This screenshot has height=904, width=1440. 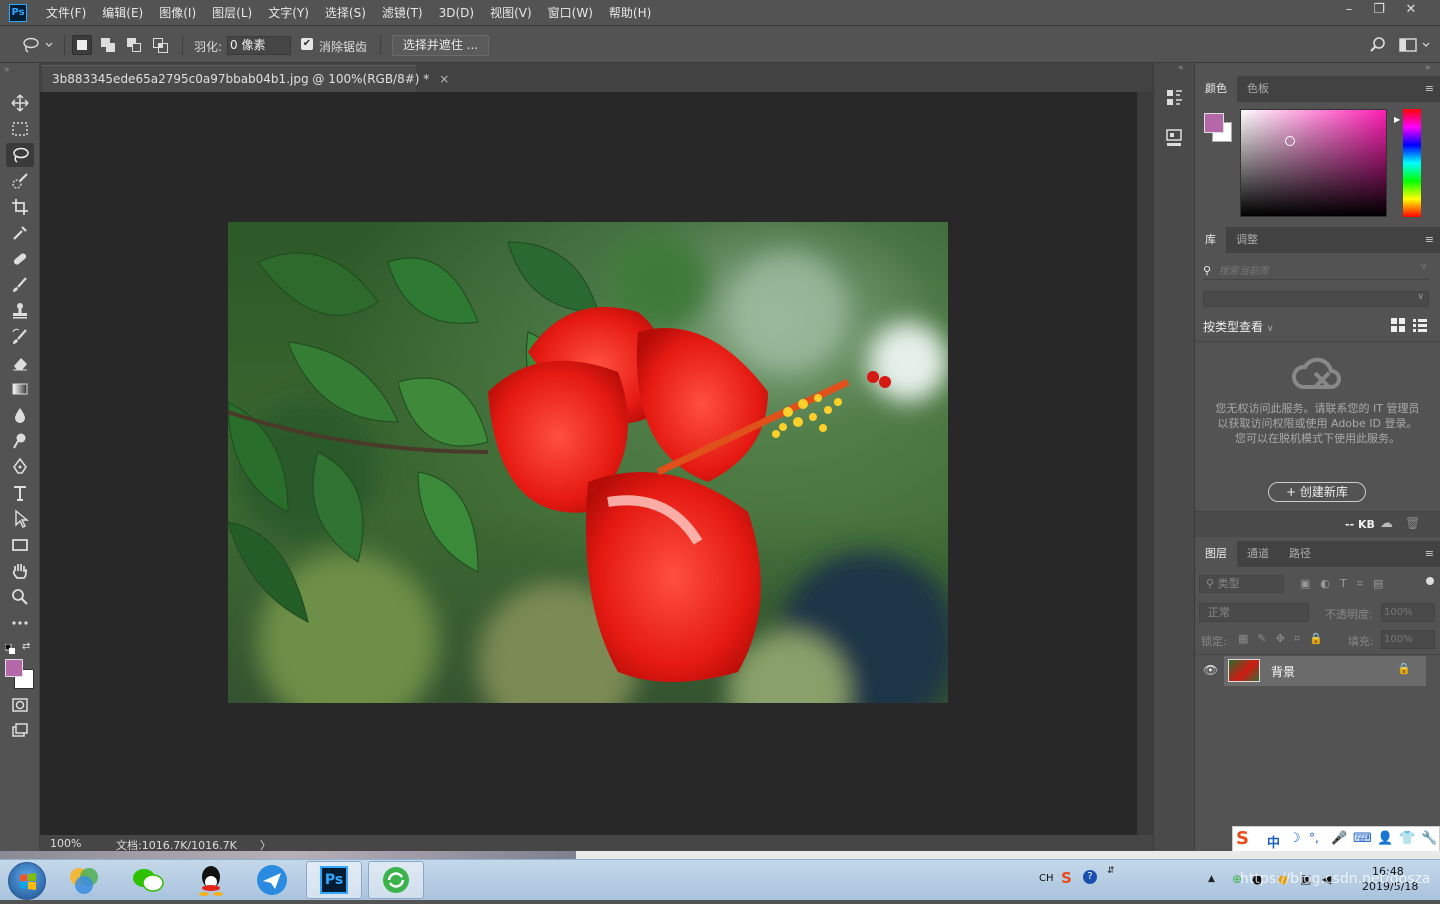 I want to click on subtract-from-selection-button, so click(x=134, y=45).